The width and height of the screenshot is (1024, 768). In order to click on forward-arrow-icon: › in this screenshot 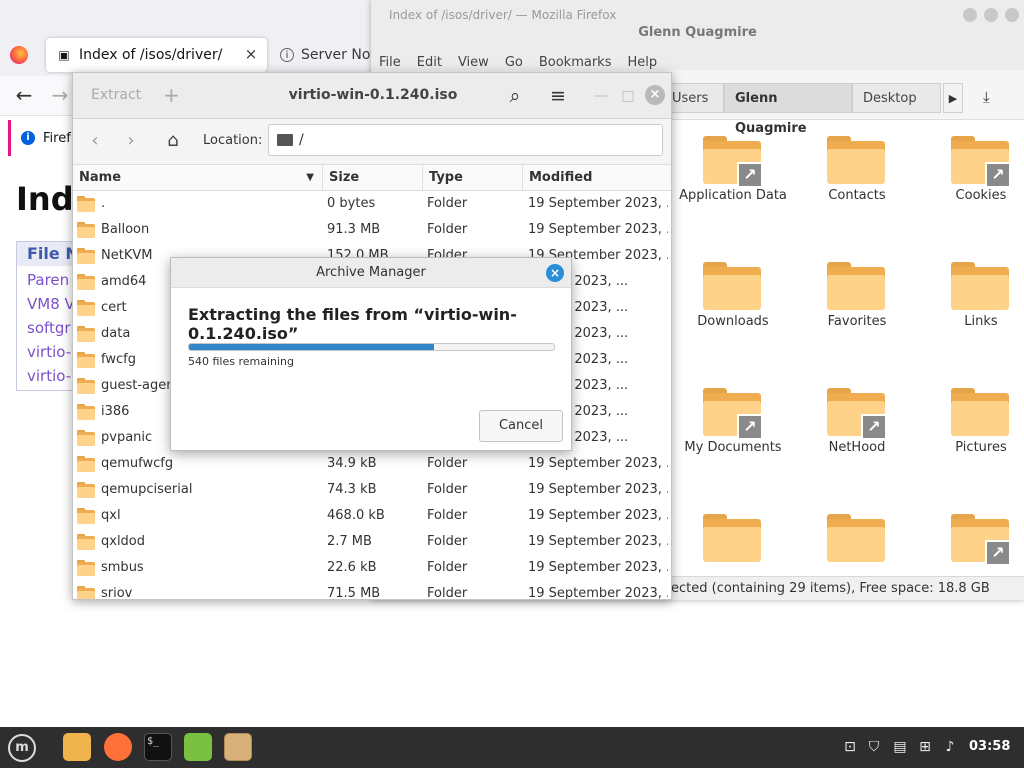, I will do `click(131, 141)`.